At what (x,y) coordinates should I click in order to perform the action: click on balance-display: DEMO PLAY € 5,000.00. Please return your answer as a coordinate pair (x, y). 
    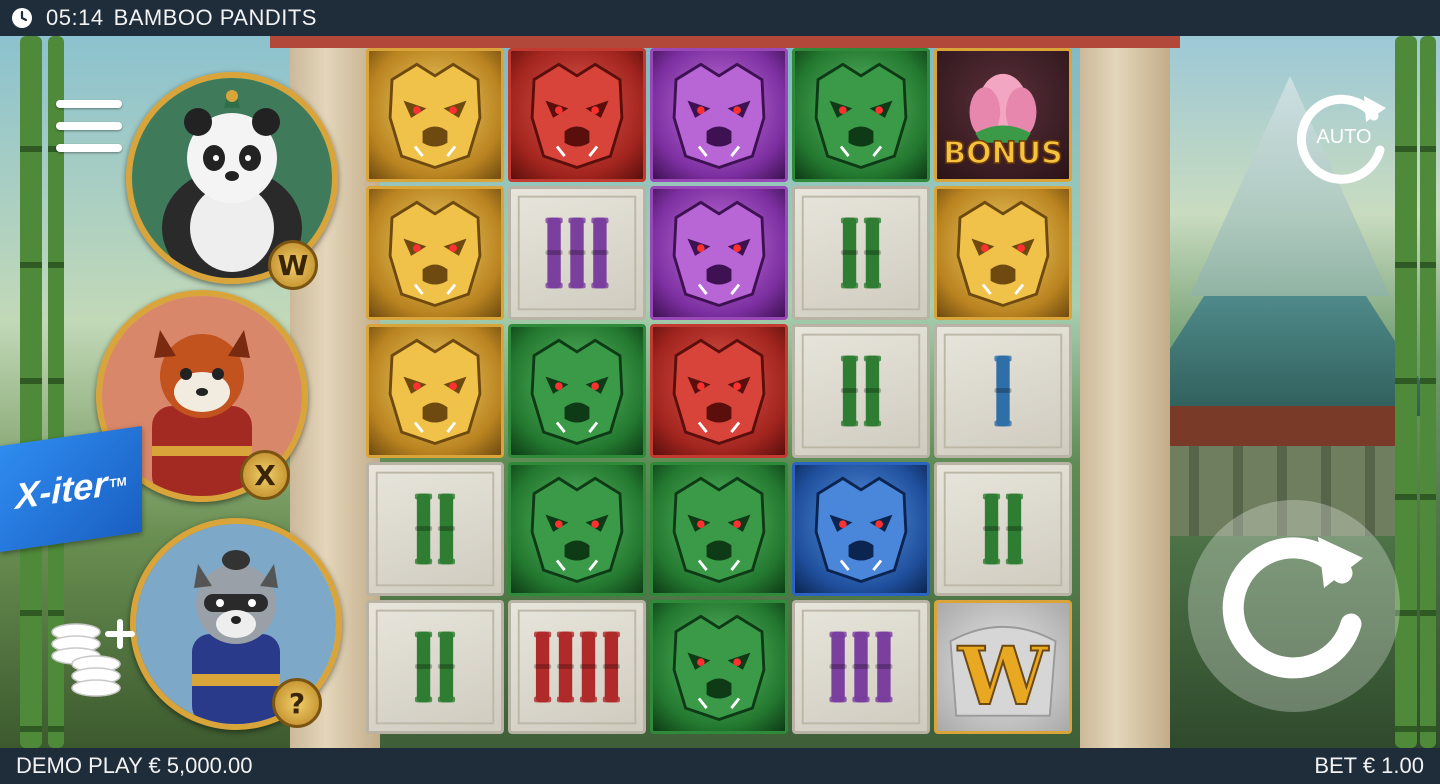
    Looking at the image, I should click on (134, 765).